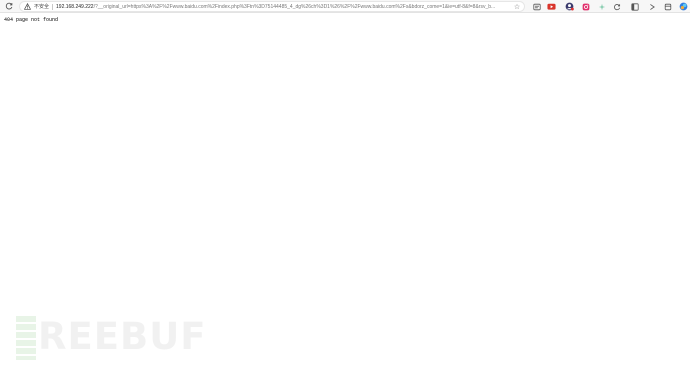 This screenshot has width=690, height=367. Describe the element at coordinates (651, 6) in the screenshot. I see `downloads-icon` at that location.